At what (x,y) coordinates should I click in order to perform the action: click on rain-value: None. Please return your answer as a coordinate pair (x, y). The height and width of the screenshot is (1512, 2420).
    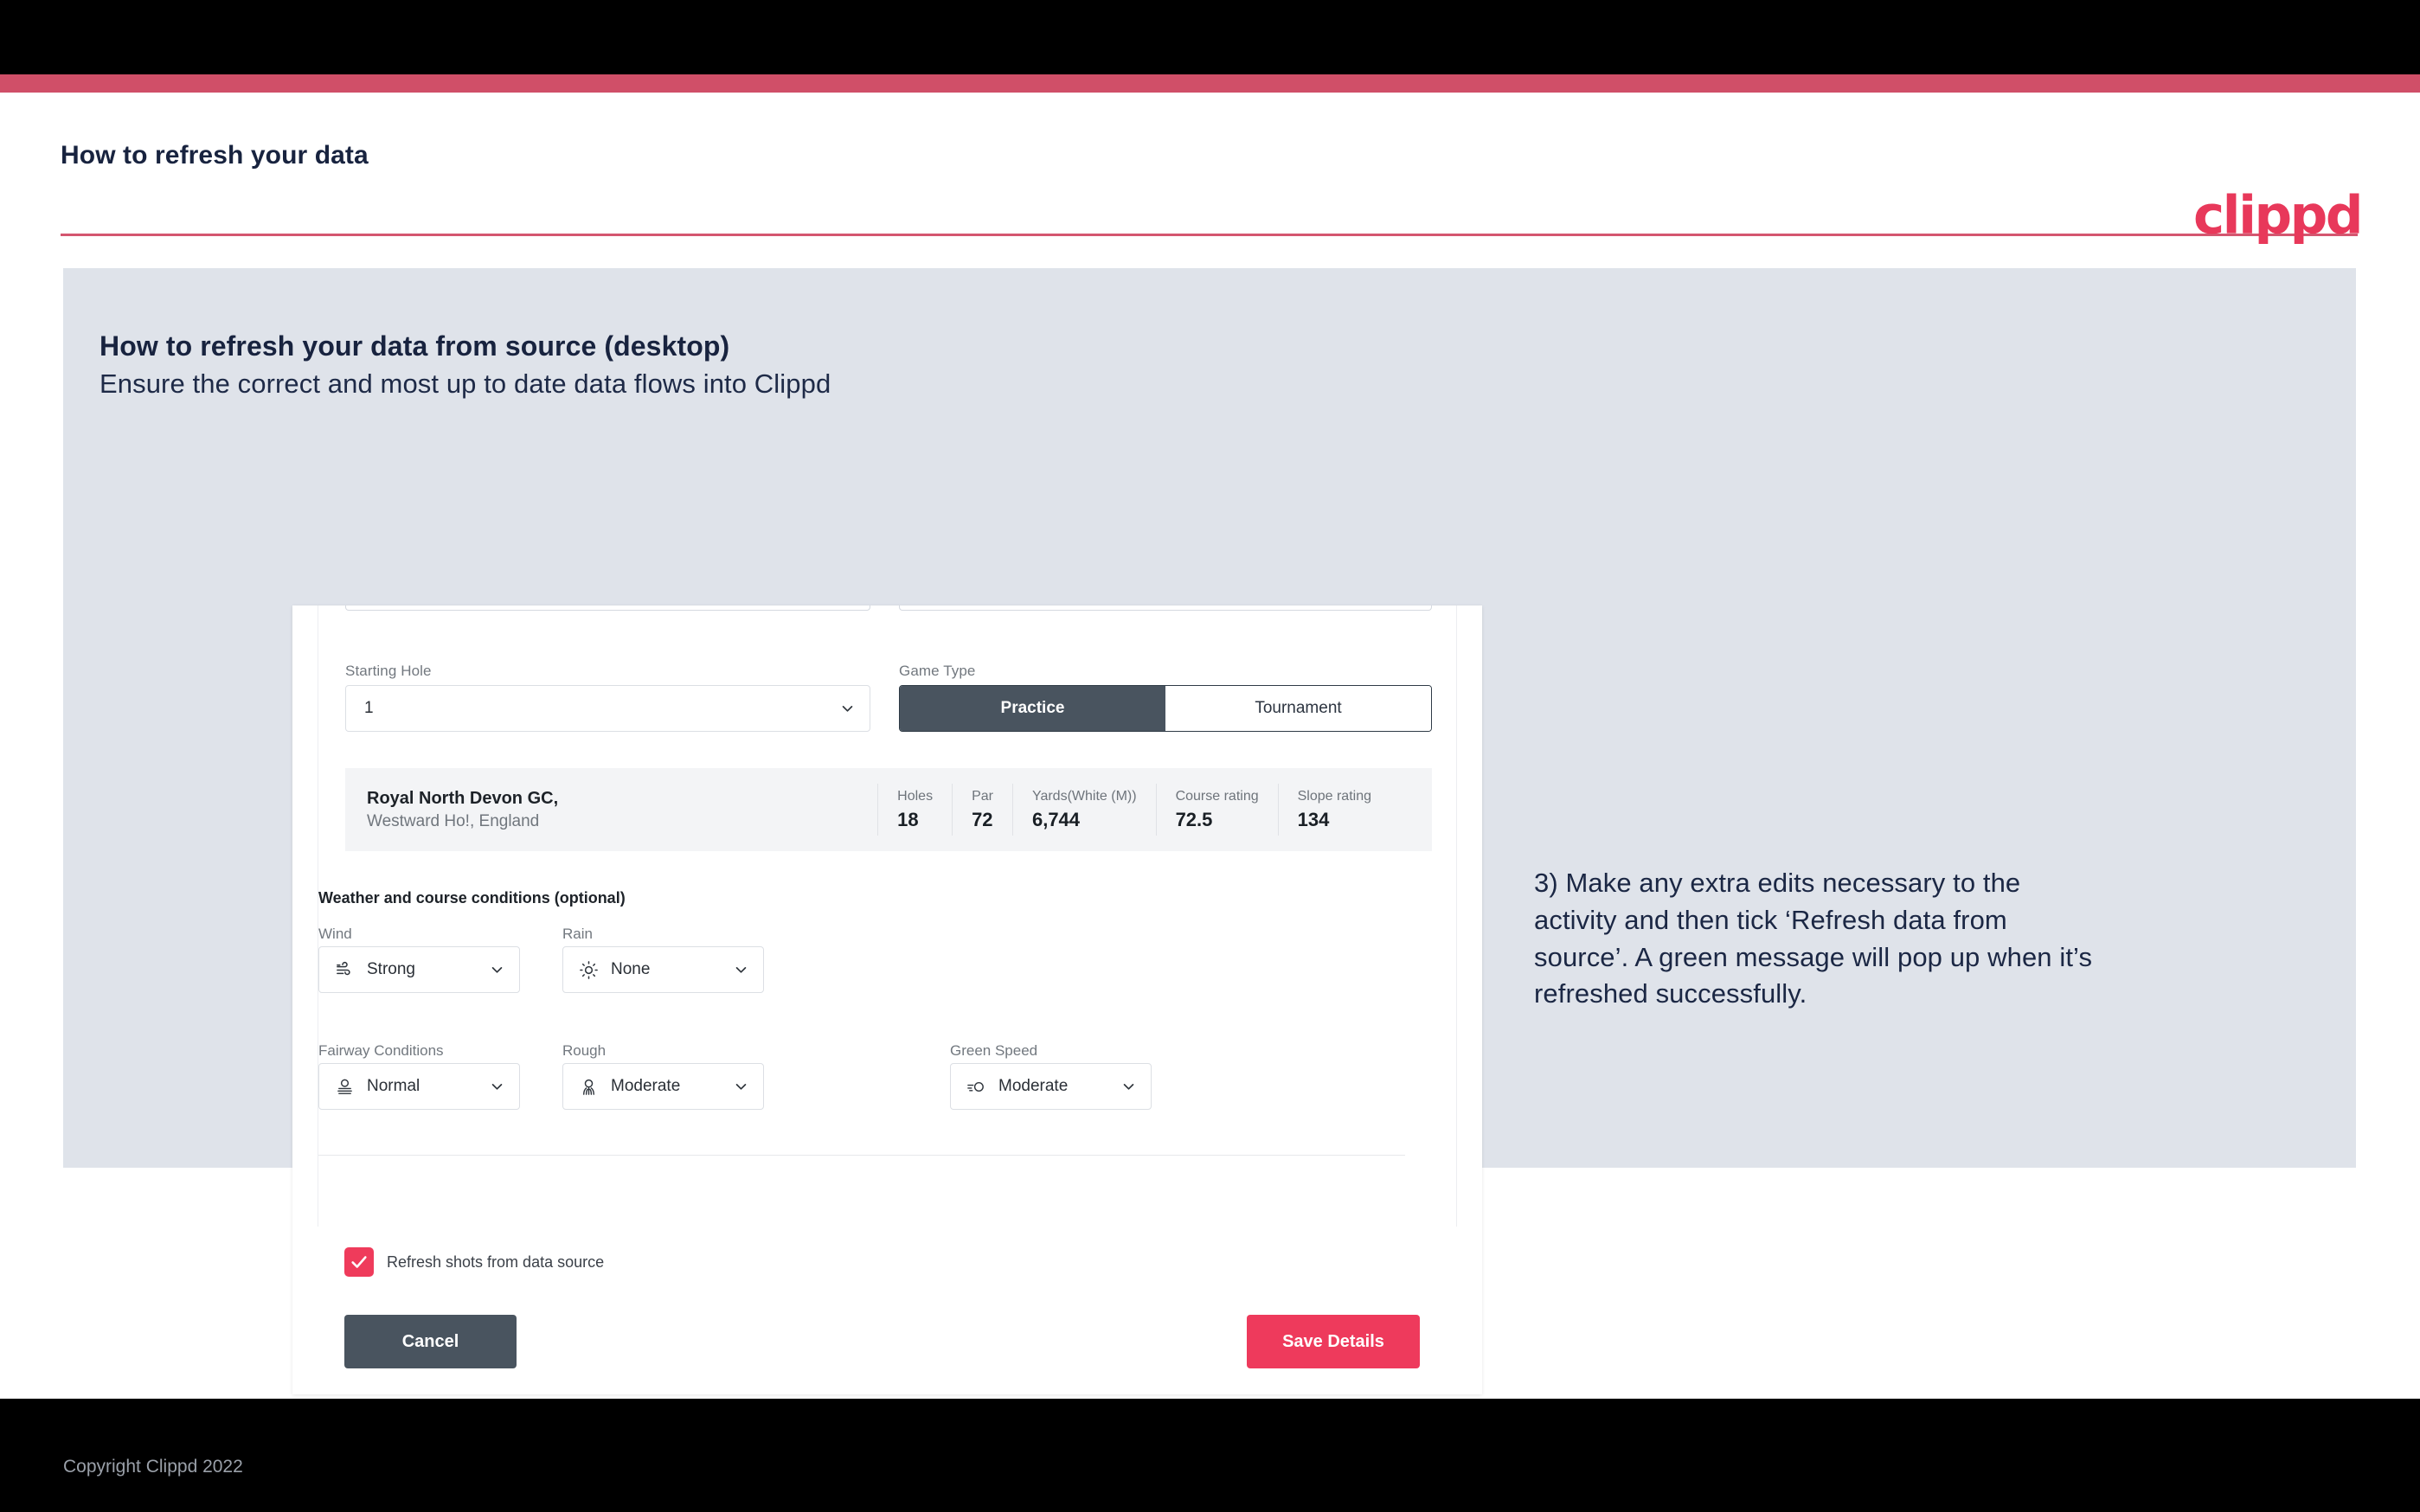
    Looking at the image, I should click on (631, 969).